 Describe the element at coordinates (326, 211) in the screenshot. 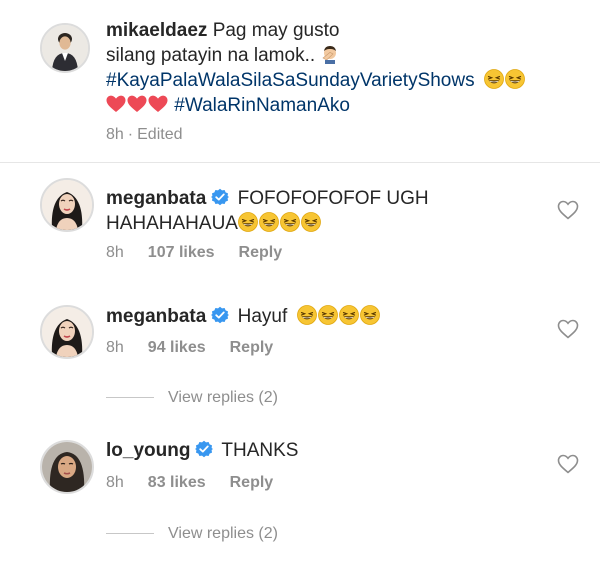

I see `comment-text: meganbata FOFOFOFOFOF UGH HAHAHAHAUA` at that location.